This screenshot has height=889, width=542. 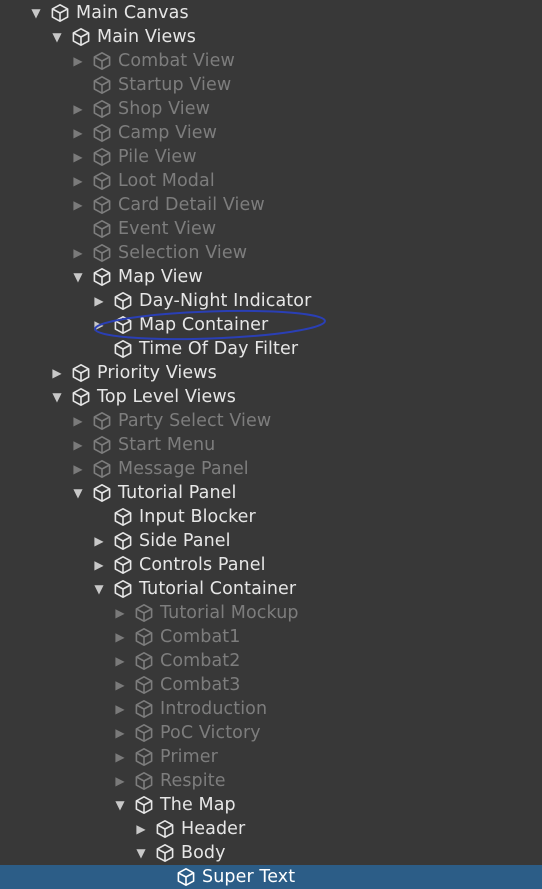 What do you see at coordinates (271, 13) in the screenshot?
I see `tree-row: ▼ Main Canvas` at bounding box center [271, 13].